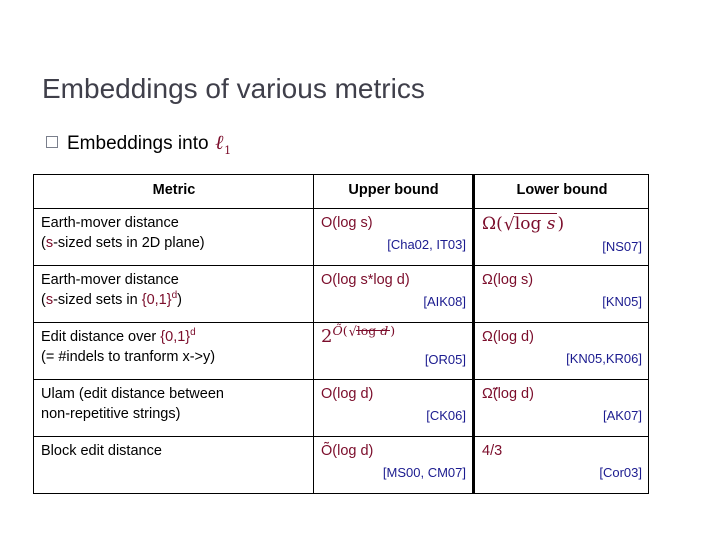 This screenshot has height=540, width=720. What do you see at coordinates (424, 472) in the screenshot?
I see `upper-bound-citation: [MS00, CM07]` at bounding box center [424, 472].